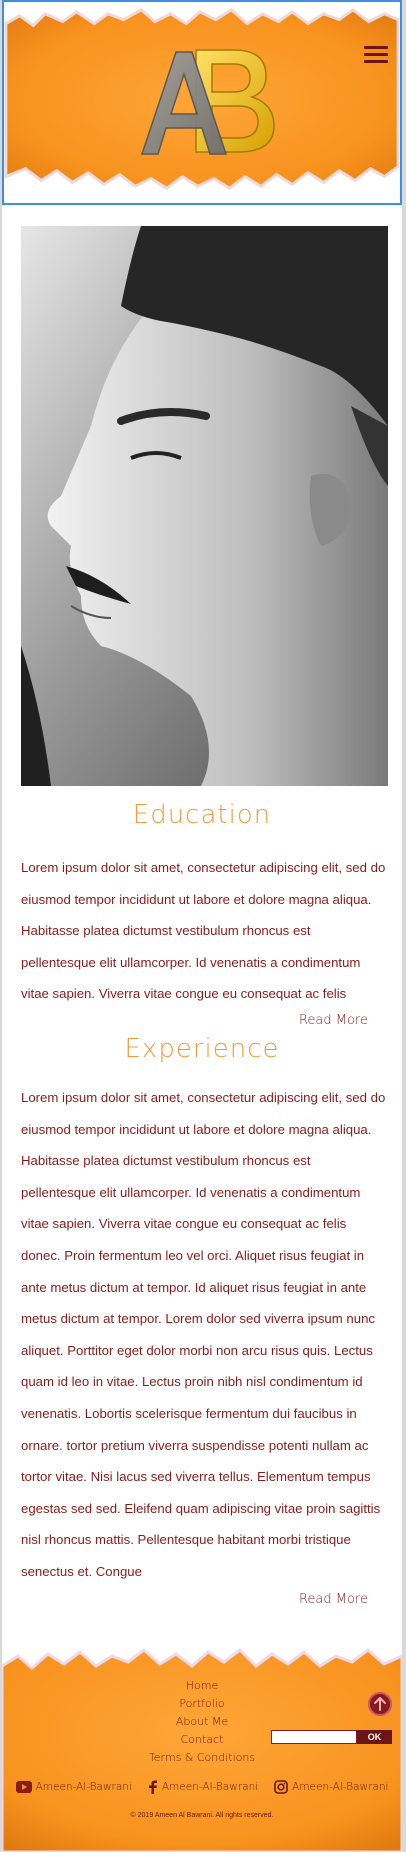 The image size is (406, 1852). I want to click on facebook-label: Ameen-Al-Bawrani, so click(210, 1787).